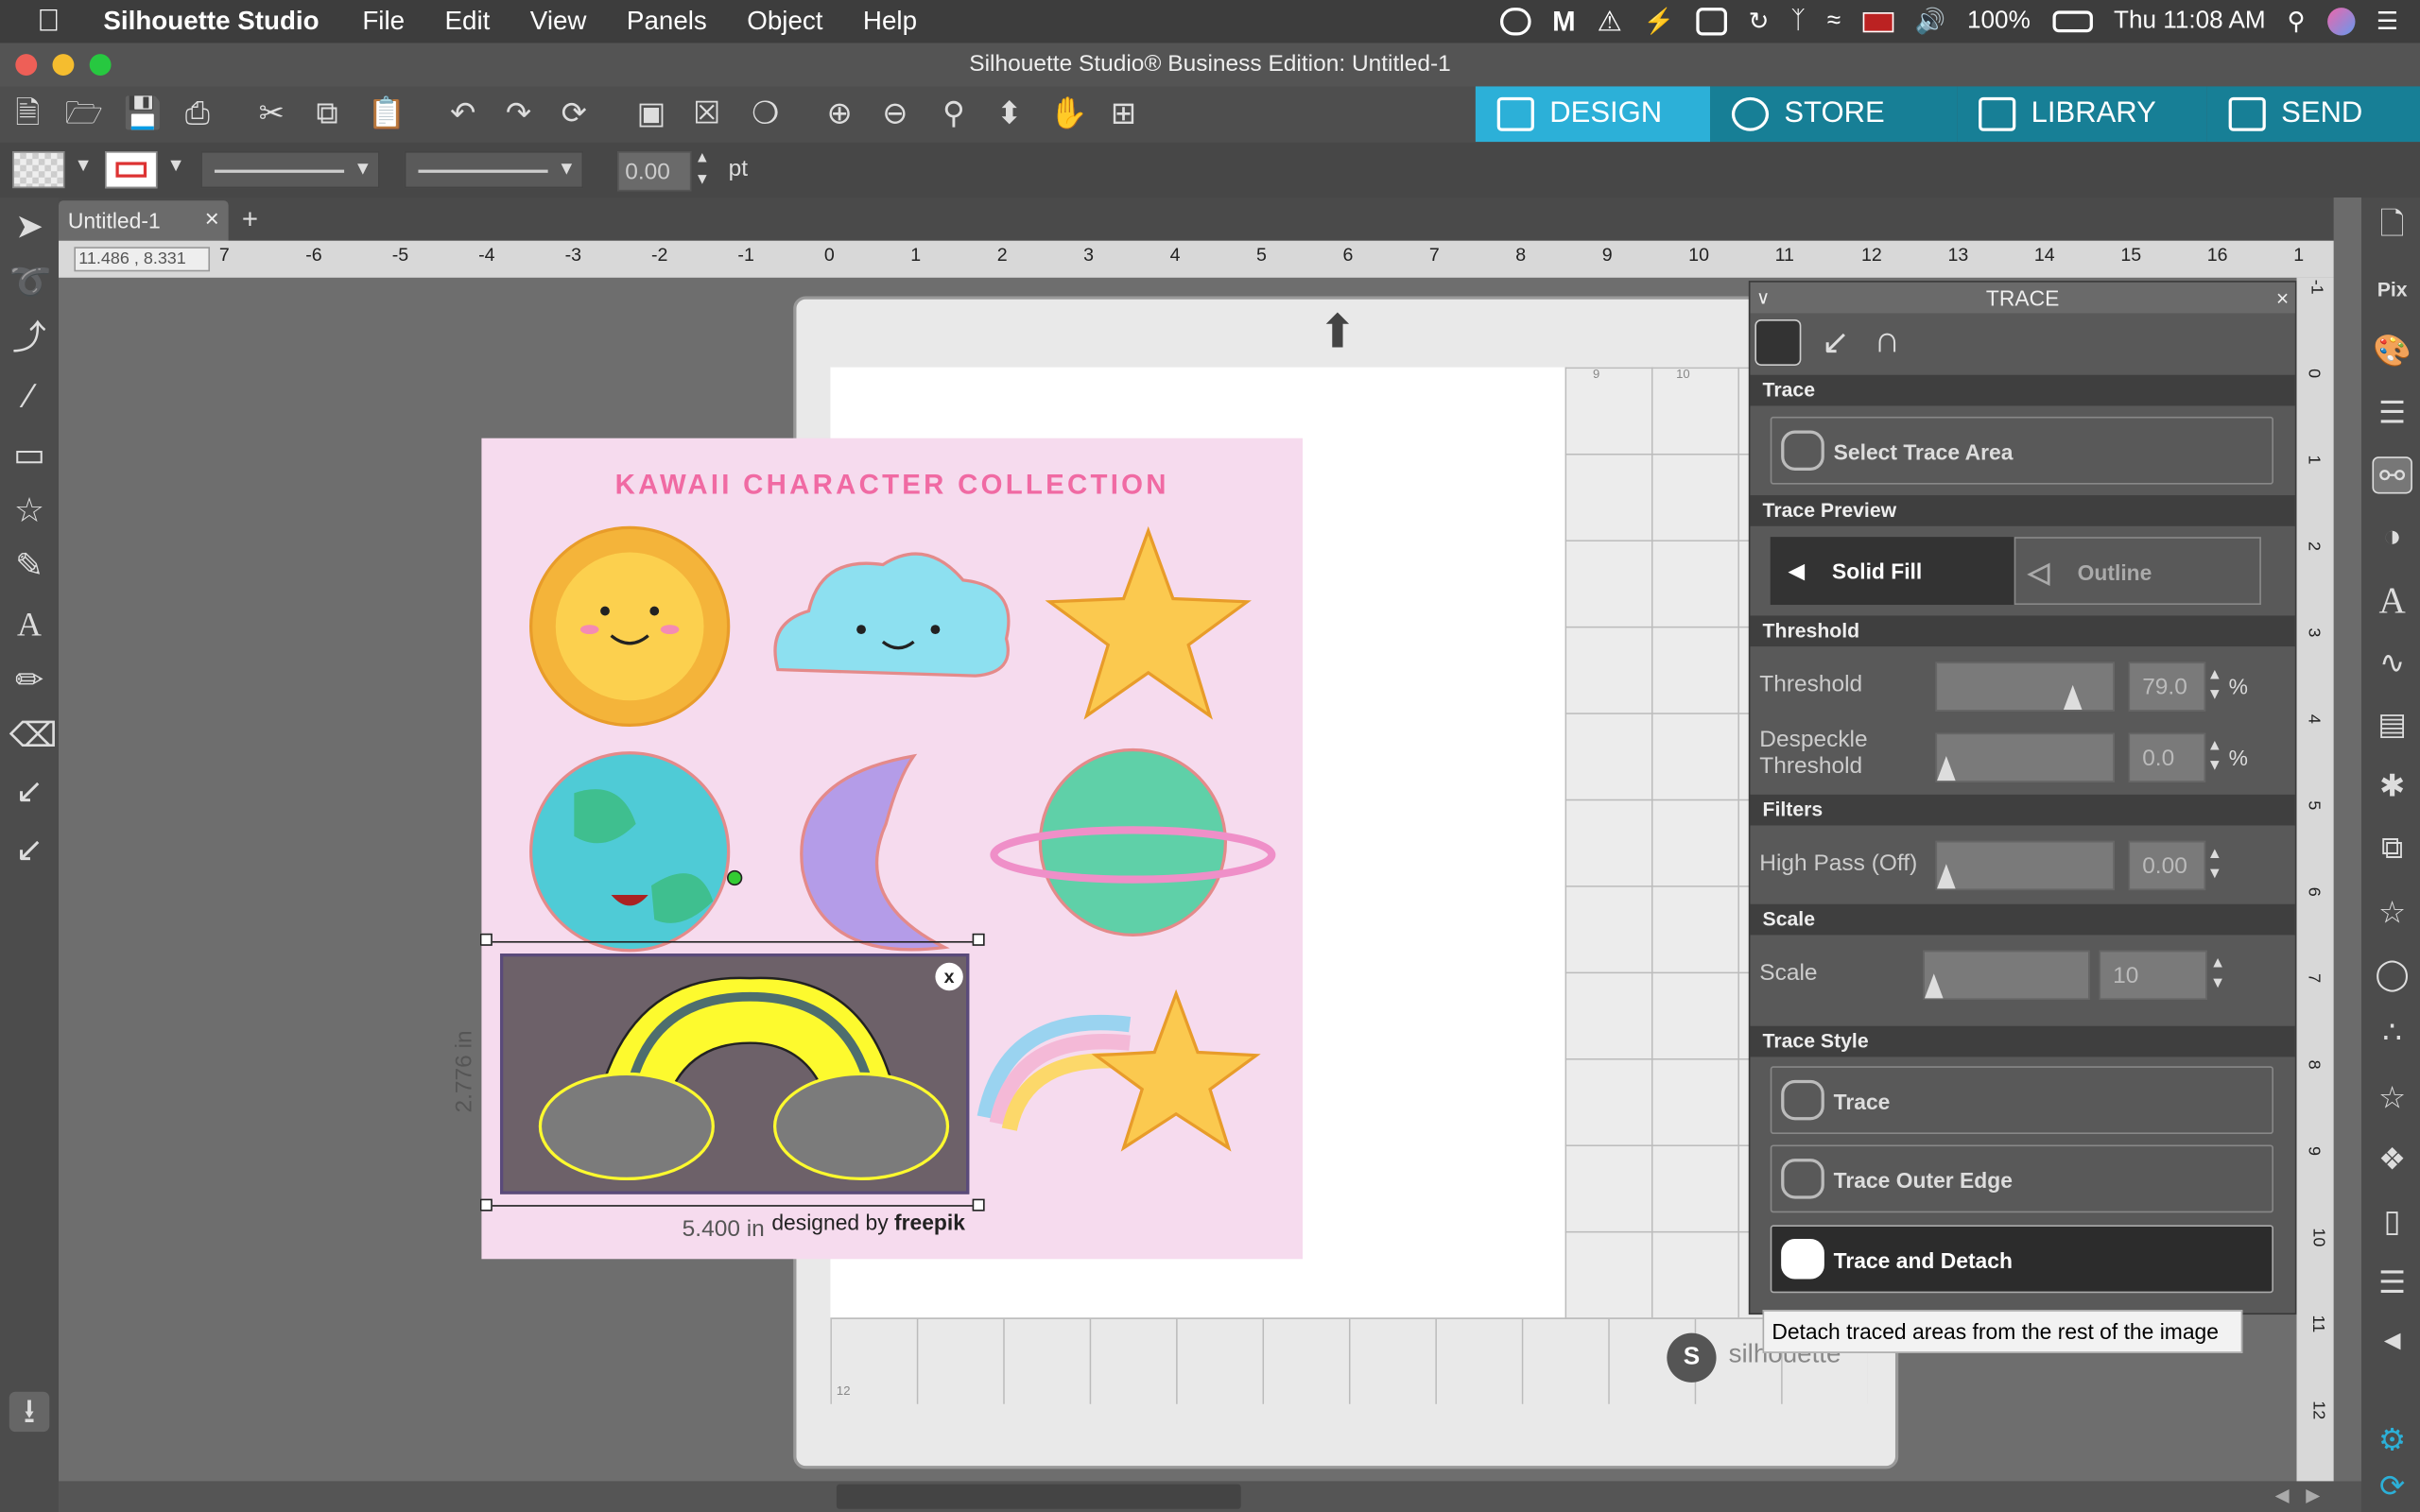  What do you see at coordinates (84, 113) in the screenshot?
I see `open-folder-icon: 🗁` at bounding box center [84, 113].